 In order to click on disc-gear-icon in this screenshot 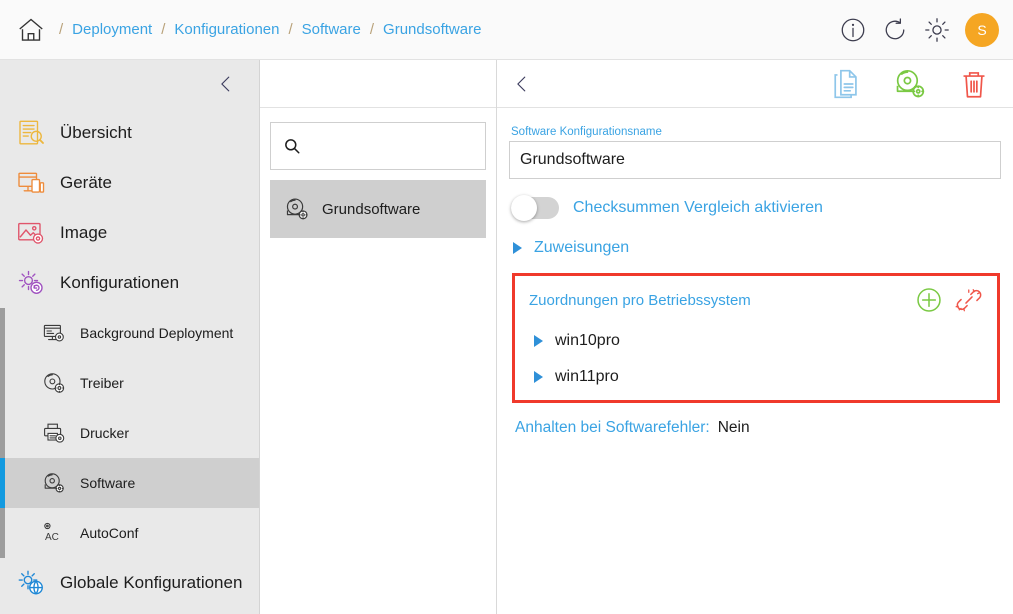, I will do `click(910, 84)`.